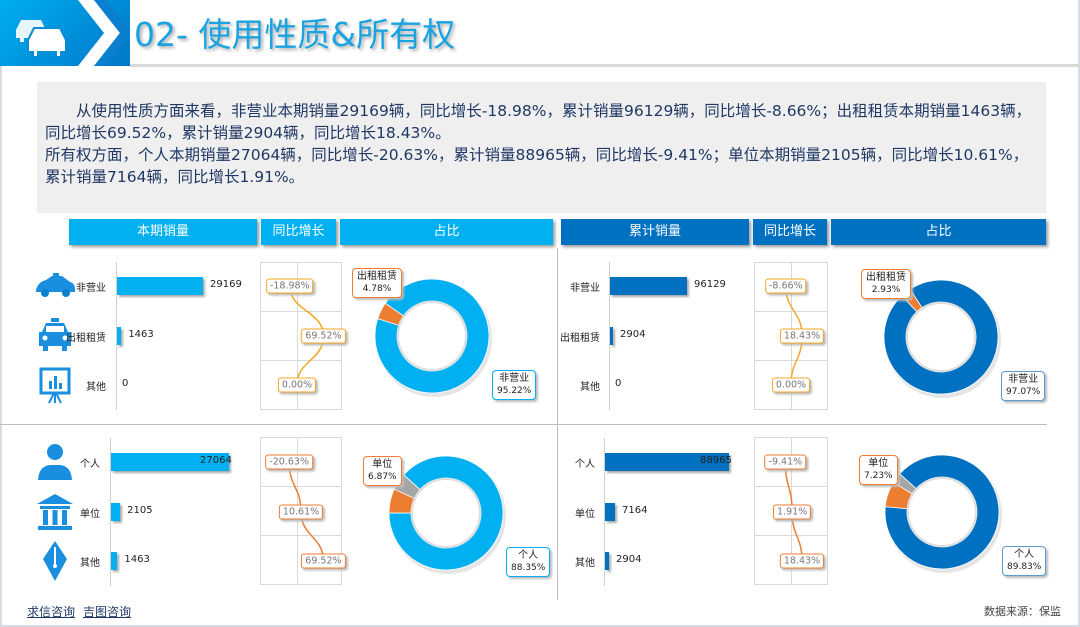  I want to click on usage-cumulative-row-label: 出租租赁, so click(580, 338).